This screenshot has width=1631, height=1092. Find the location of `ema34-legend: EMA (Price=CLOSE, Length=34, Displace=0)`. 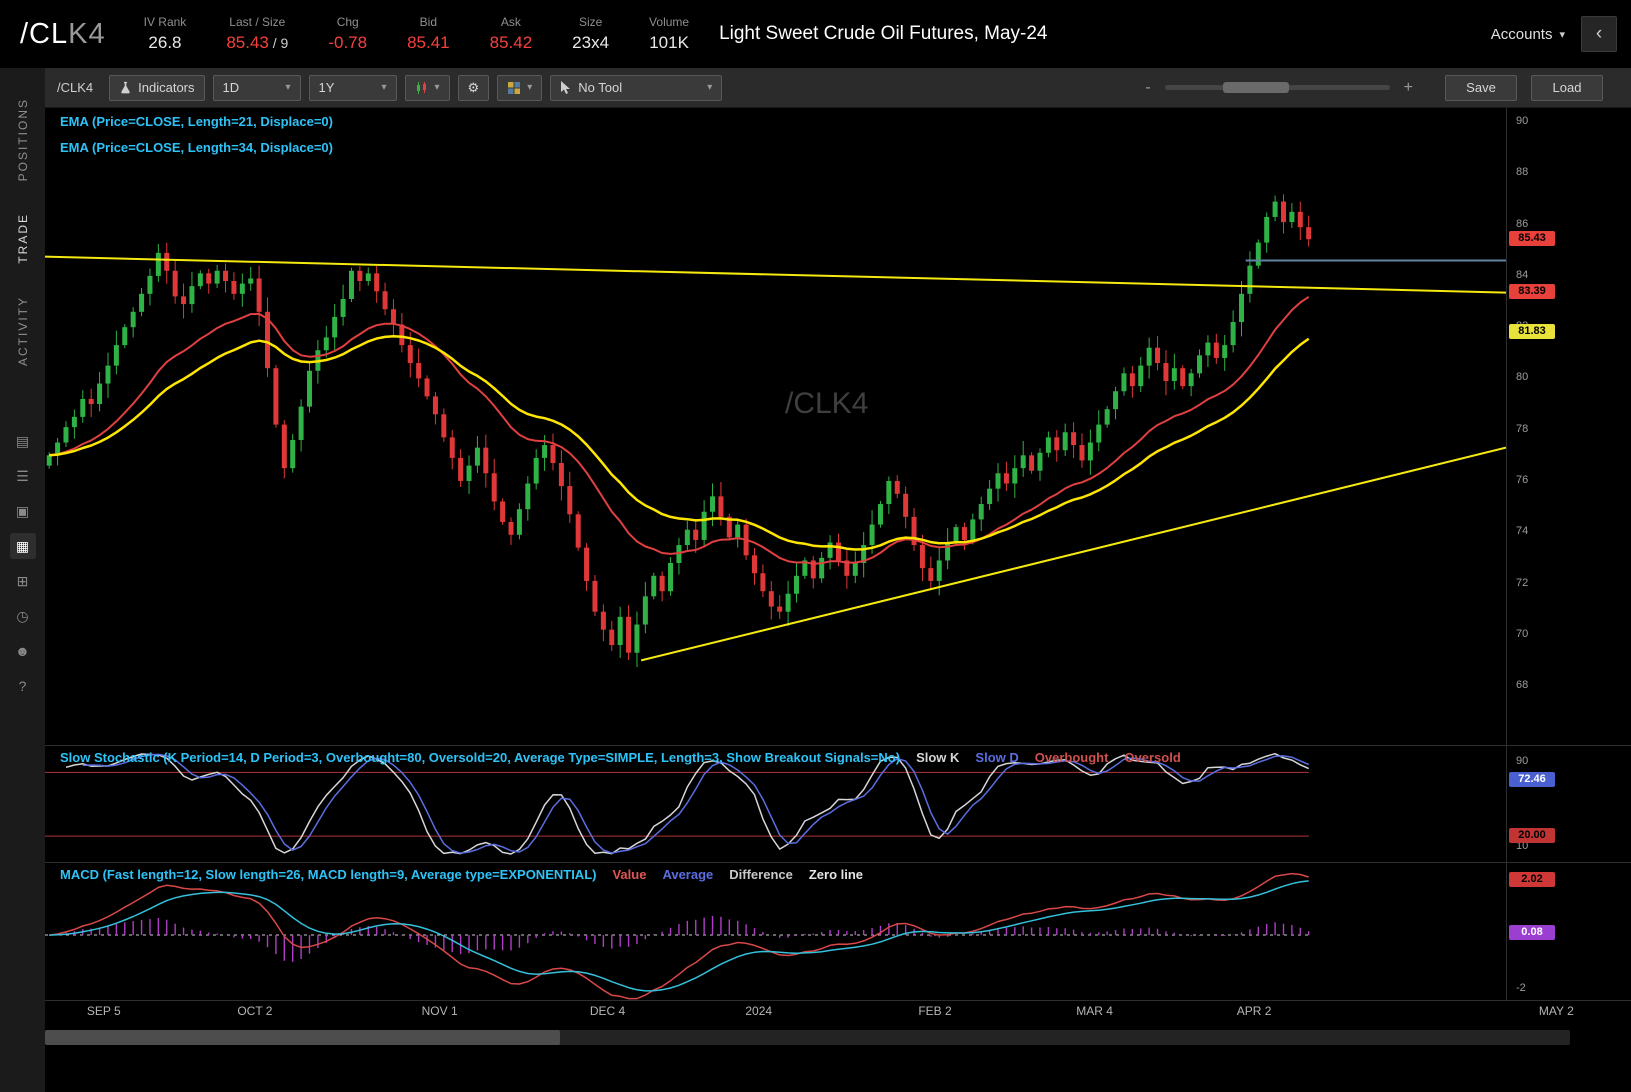

ema34-legend: EMA (Price=CLOSE, Length=34, Displace=0) is located at coordinates (196, 147).